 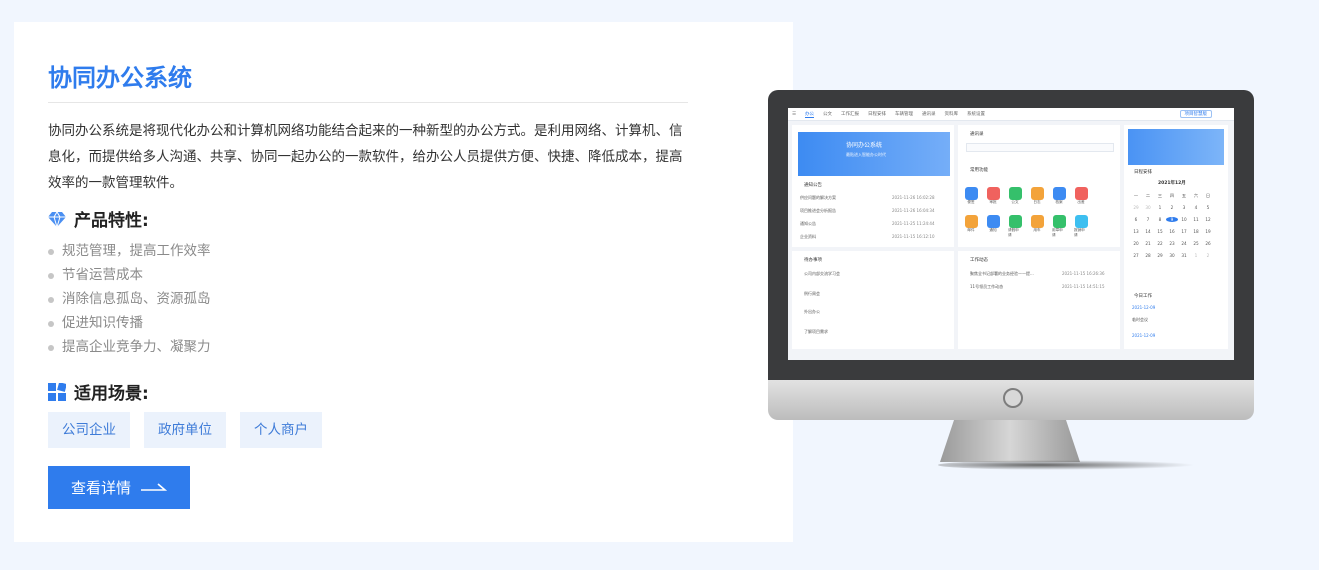 What do you see at coordinates (867, 237) in the screenshot?
I see `notice-row: 企业资料 2021-11-15 16:12:10` at bounding box center [867, 237].